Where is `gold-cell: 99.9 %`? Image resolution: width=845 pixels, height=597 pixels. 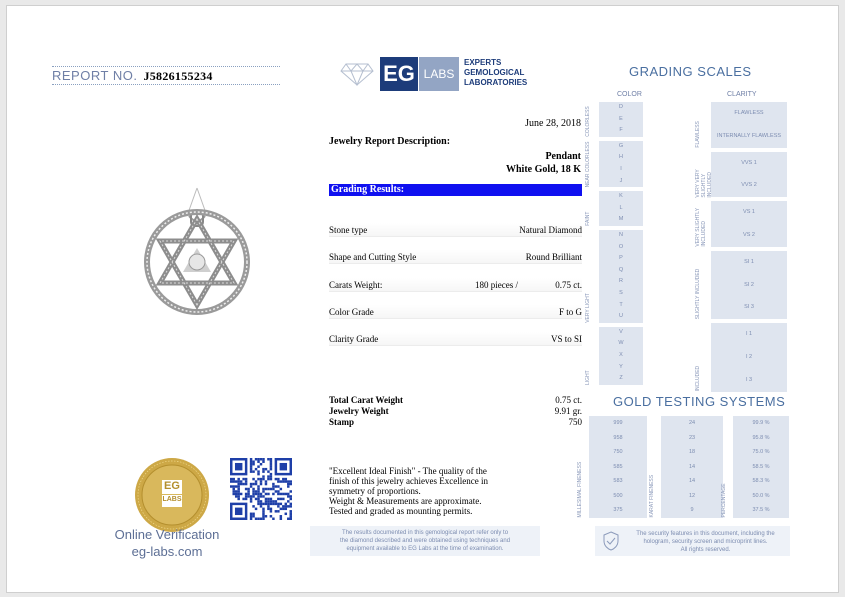
gold-cell: 99.9 % is located at coordinates (761, 423).